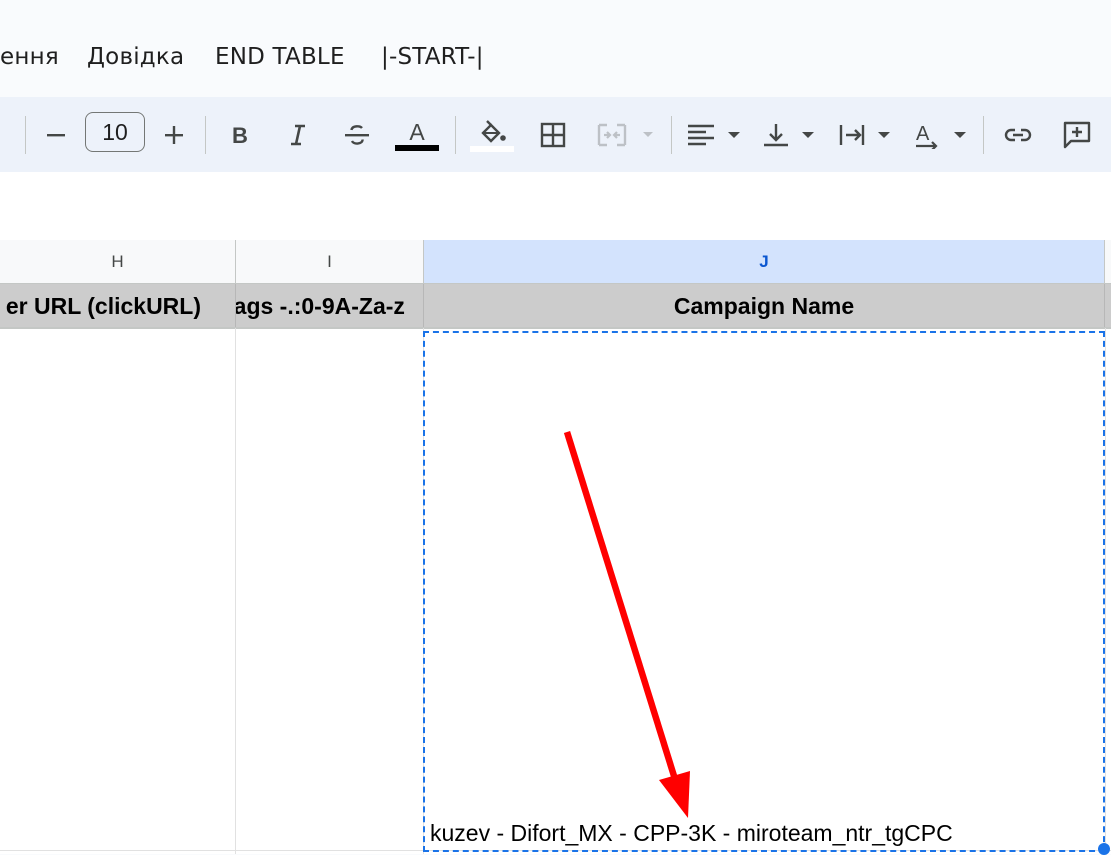 The image size is (1111, 855). Describe the element at coordinates (626, 624) in the screenshot. I see `annotation-arrow-icon` at that location.